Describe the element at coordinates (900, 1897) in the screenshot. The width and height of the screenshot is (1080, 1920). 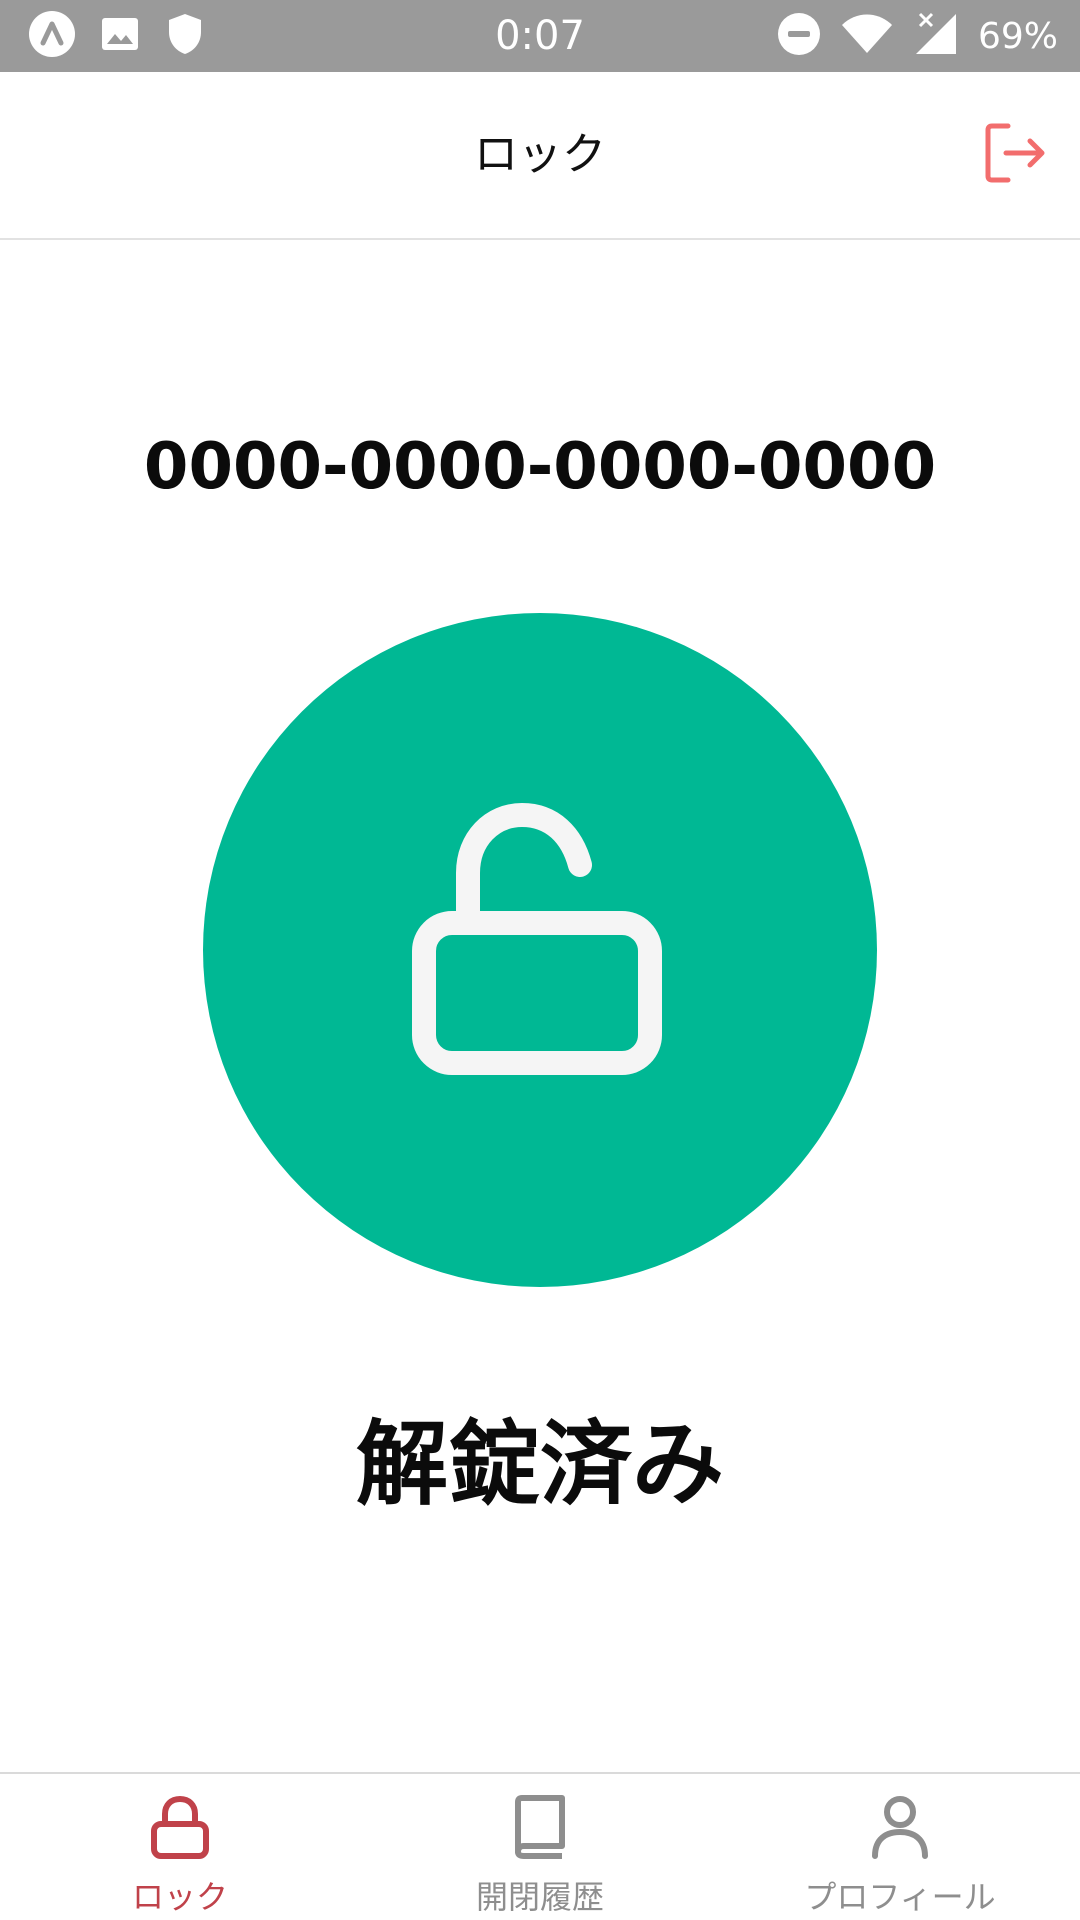
I see `nav-label-profile: プロフィール` at that location.